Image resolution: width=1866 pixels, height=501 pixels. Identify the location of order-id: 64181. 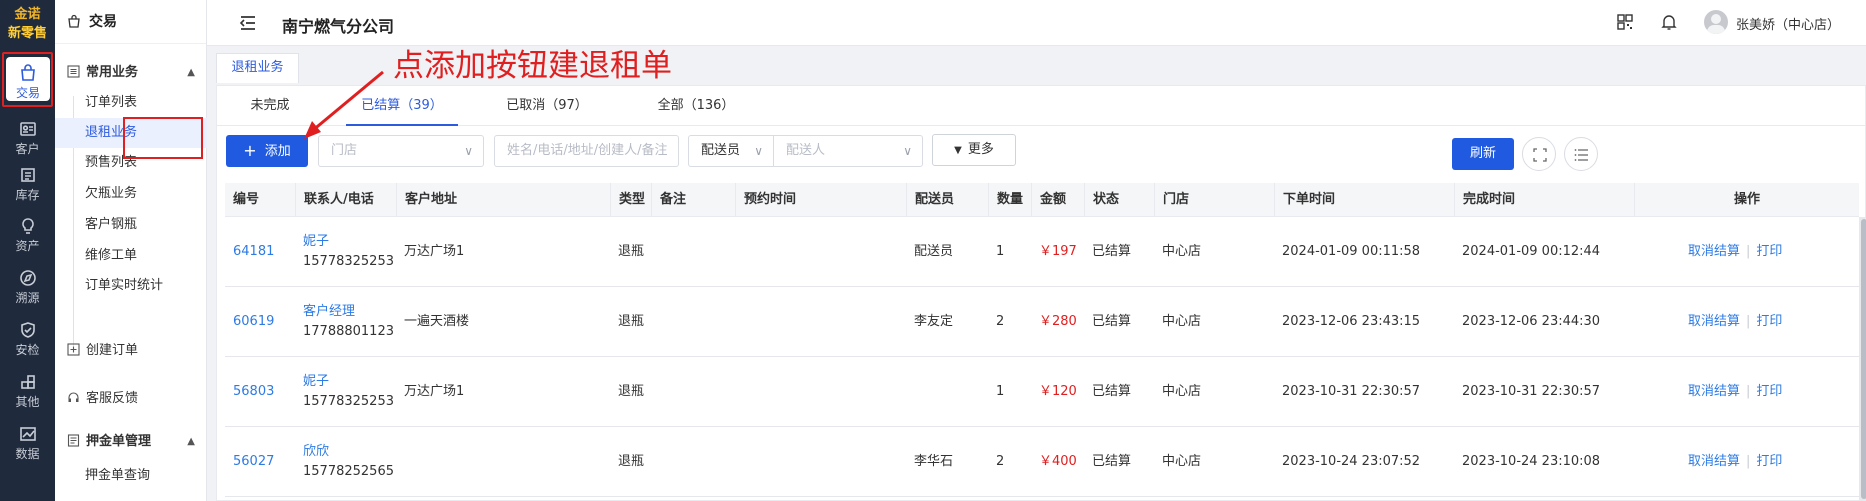
(249, 252).